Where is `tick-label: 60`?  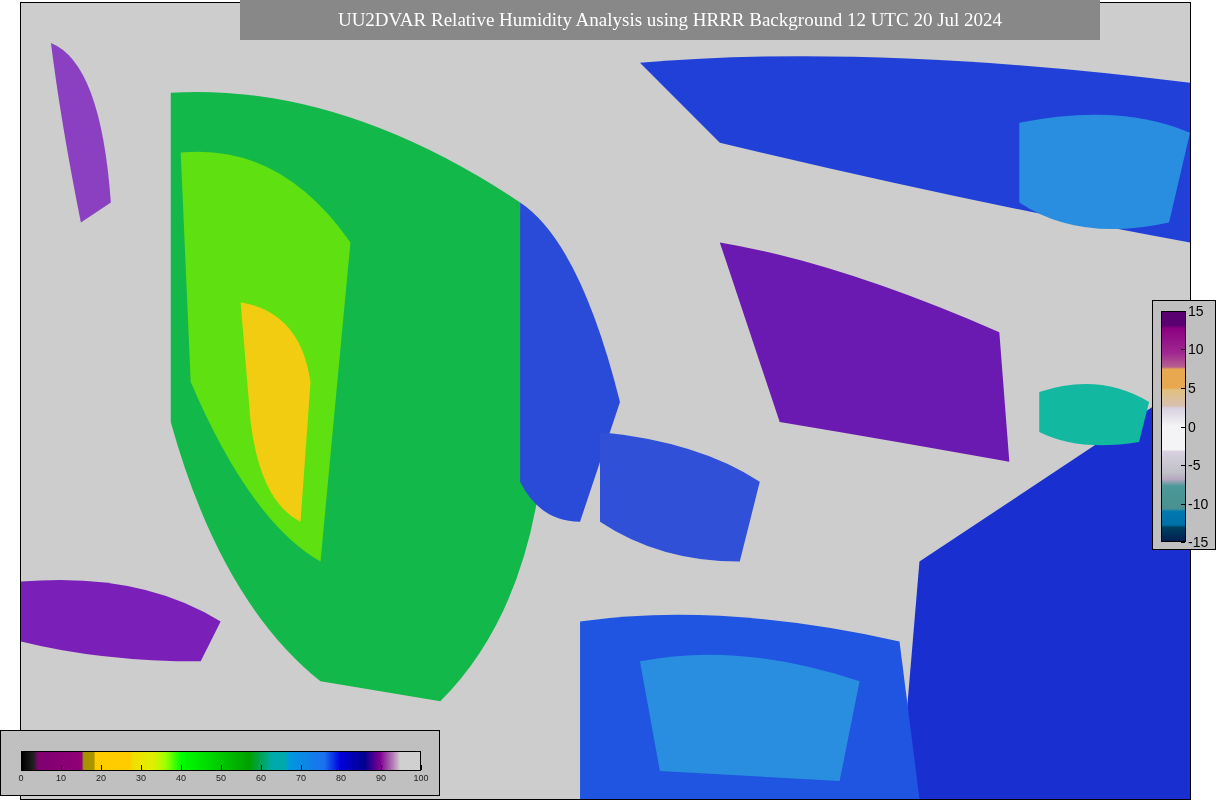
tick-label: 60 is located at coordinates (261, 778).